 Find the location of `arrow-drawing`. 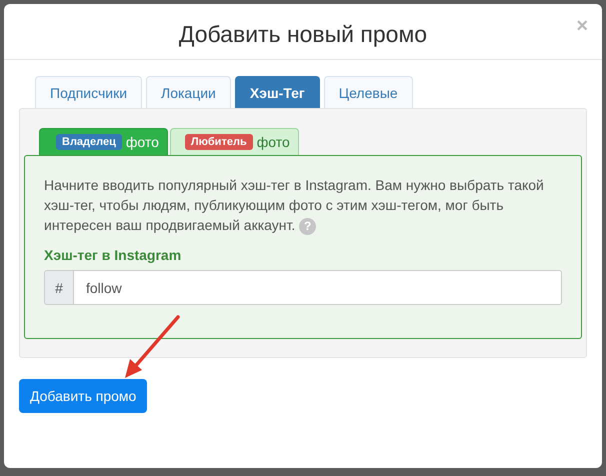

arrow-drawing is located at coordinates (152, 346).